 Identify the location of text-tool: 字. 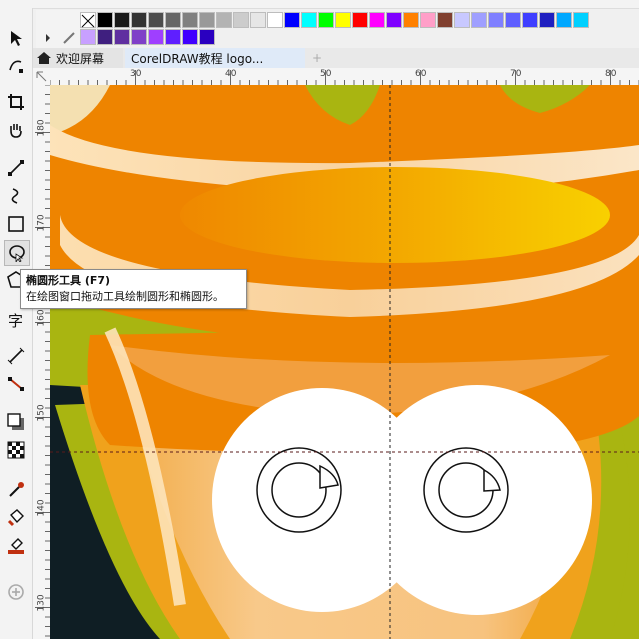
(16, 320).